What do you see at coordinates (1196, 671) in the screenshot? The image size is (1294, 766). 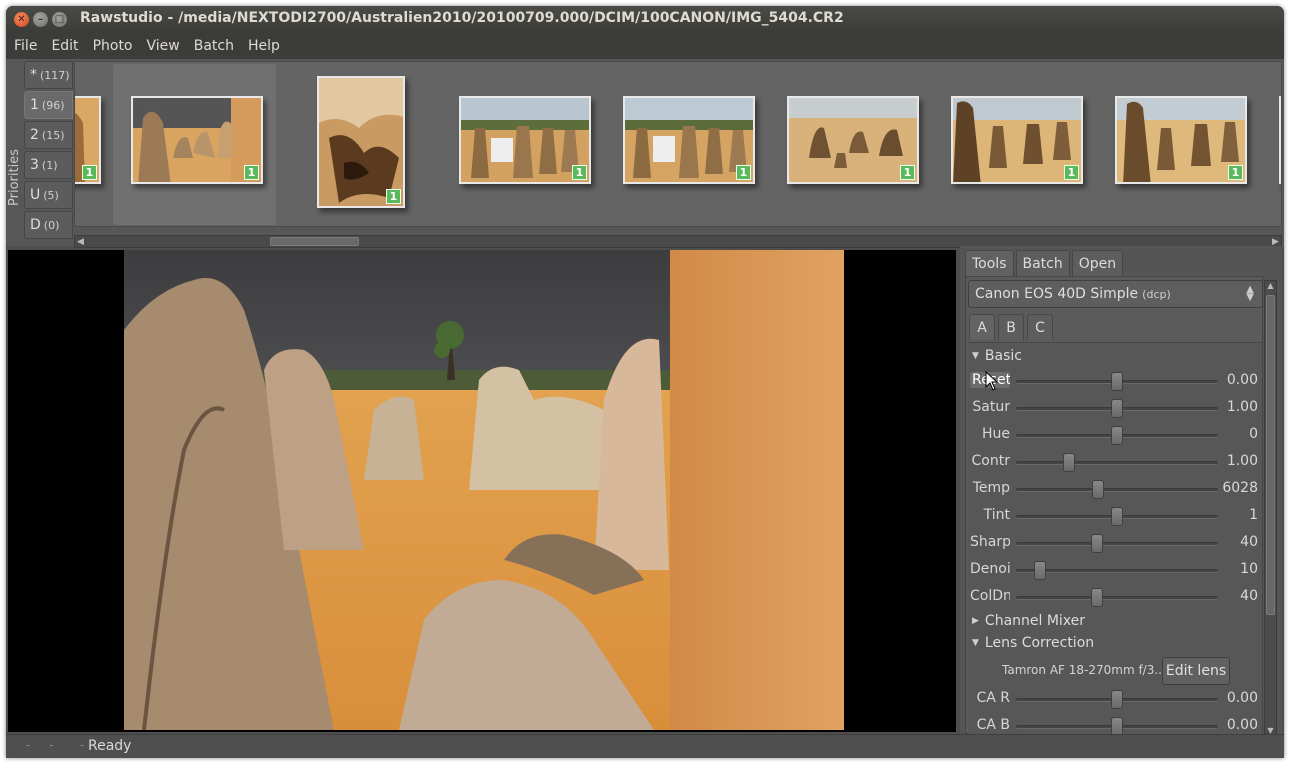 I see `edit-lens-button: Edit lens` at bounding box center [1196, 671].